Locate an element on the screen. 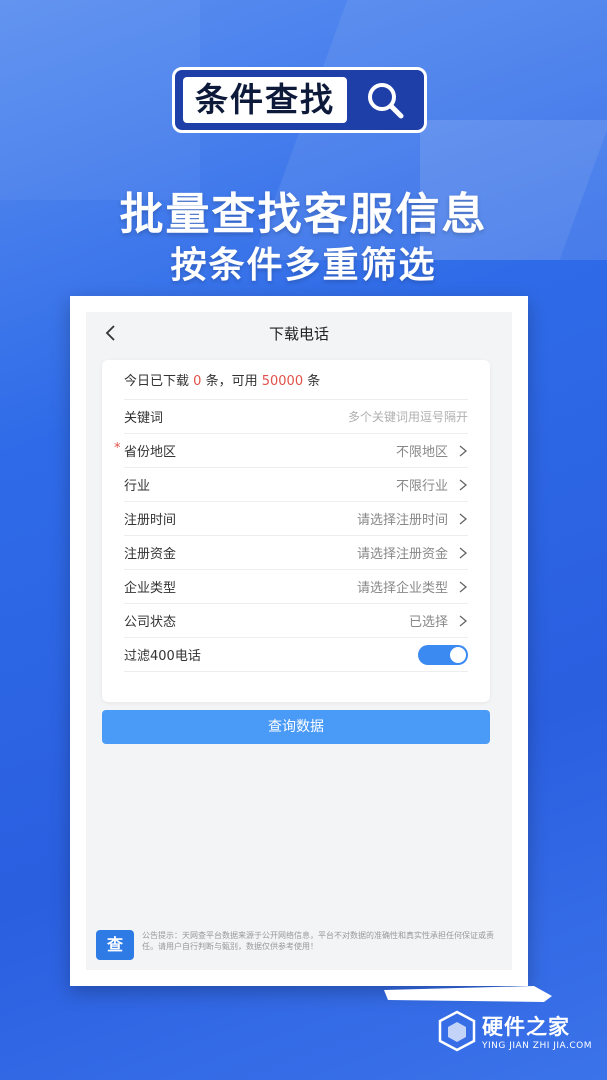 The width and height of the screenshot is (607, 1080). field-value: 不限地区 is located at coordinates (432, 450).